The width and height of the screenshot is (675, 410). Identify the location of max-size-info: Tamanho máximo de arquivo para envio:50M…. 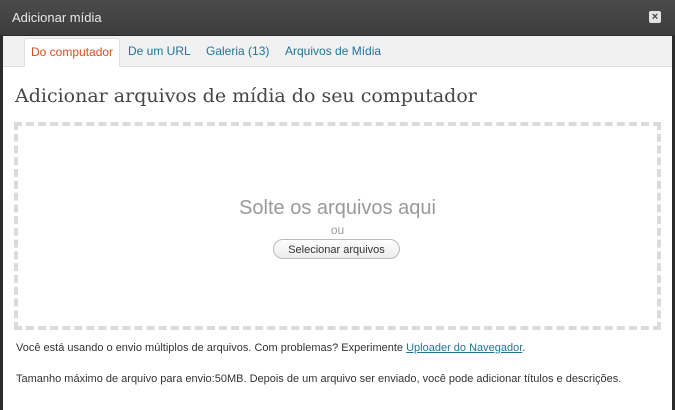
(319, 379).